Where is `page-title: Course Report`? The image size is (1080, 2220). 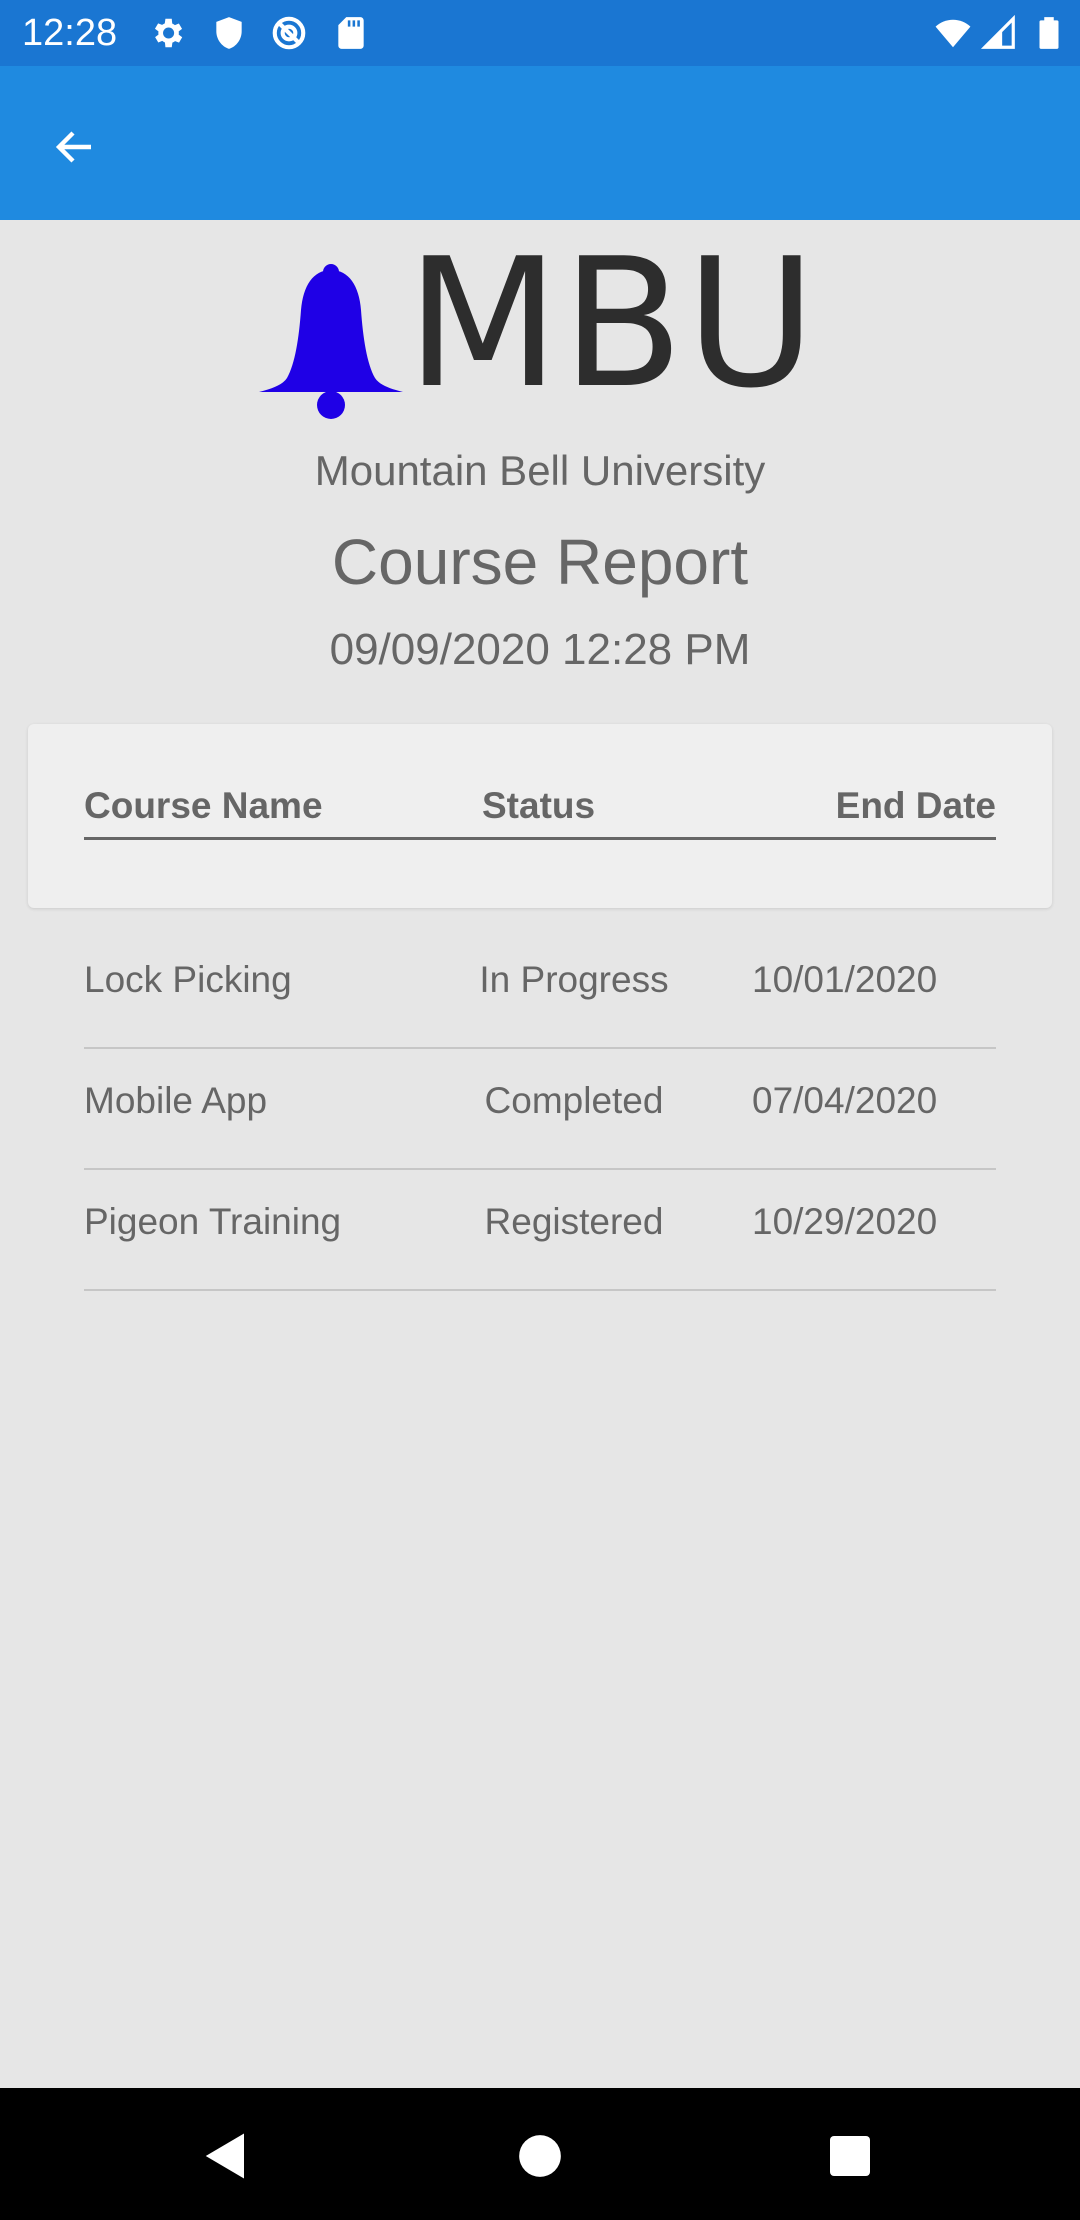 page-title: Course Report is located at coordinates (540, 562).